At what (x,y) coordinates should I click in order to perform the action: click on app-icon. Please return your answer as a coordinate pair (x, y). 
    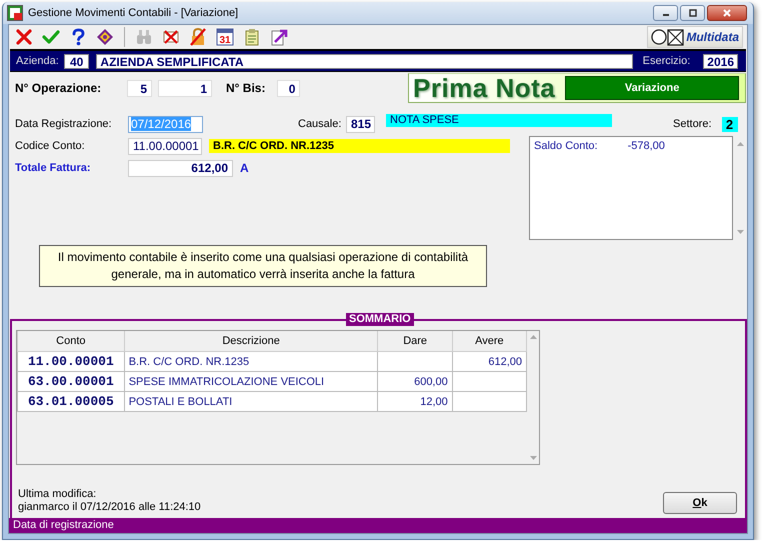
    Looking at the image, I should click on (15, 13).